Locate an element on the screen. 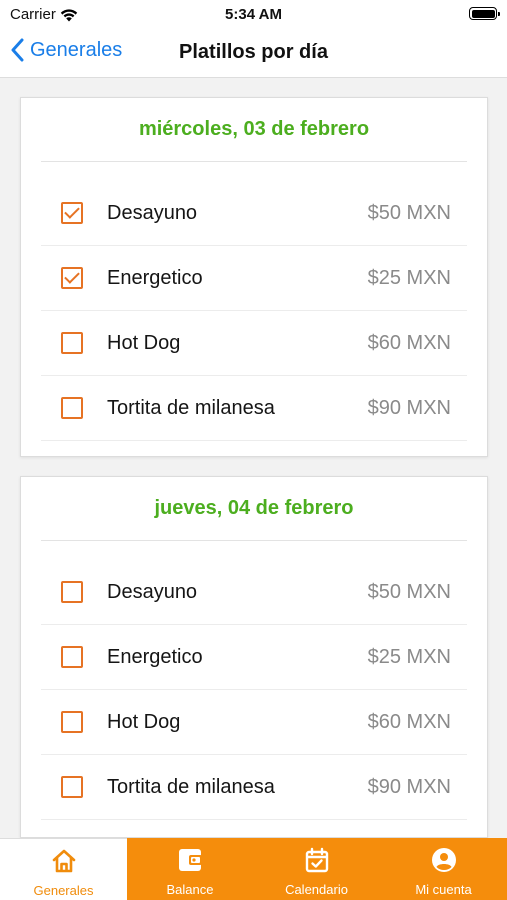  tab-generales: Generales is located at coordinates (63, 869).